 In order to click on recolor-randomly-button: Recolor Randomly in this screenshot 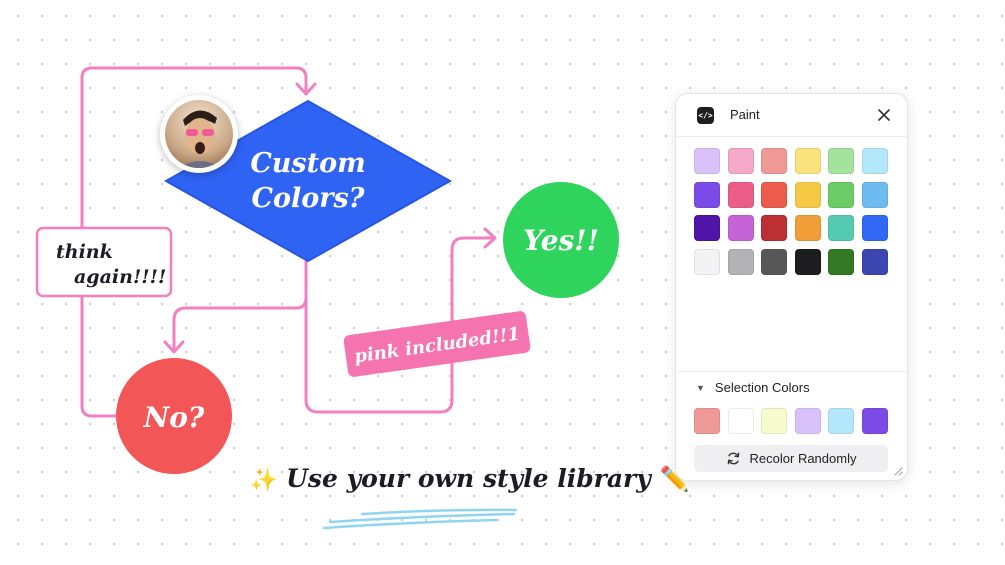, I will do `click(791, 458)`.